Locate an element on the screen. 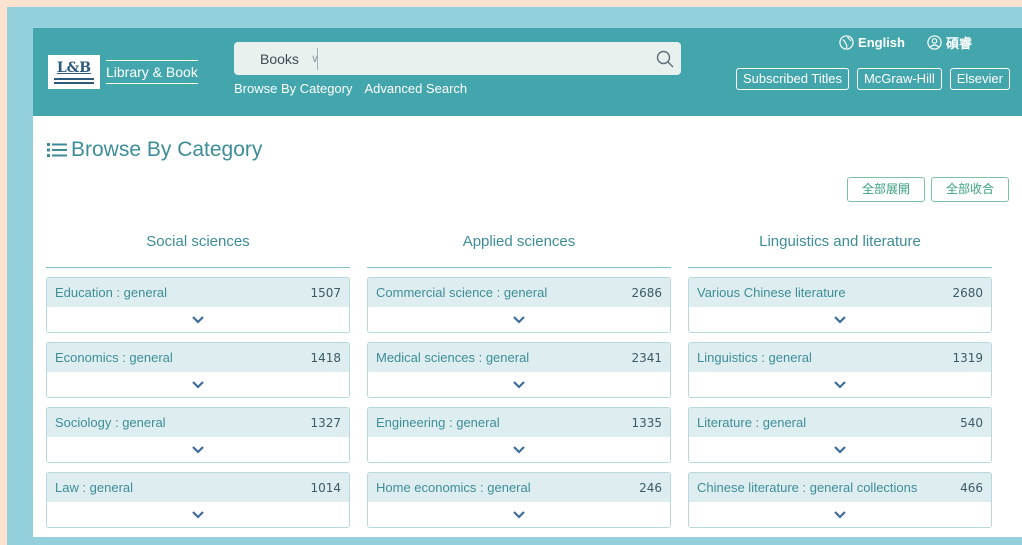 This screenshot has width=1022, height=545. category-name: Literature : general is located at coordinates (752, 422).